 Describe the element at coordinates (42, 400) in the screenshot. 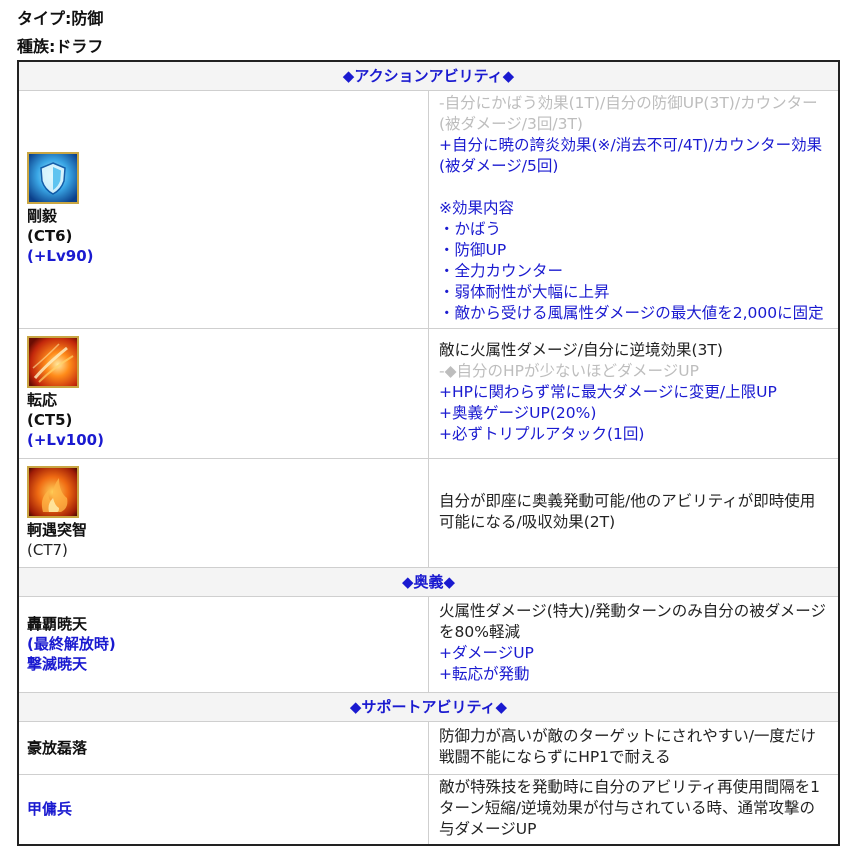

I see `ability-name: 転応` at that location.